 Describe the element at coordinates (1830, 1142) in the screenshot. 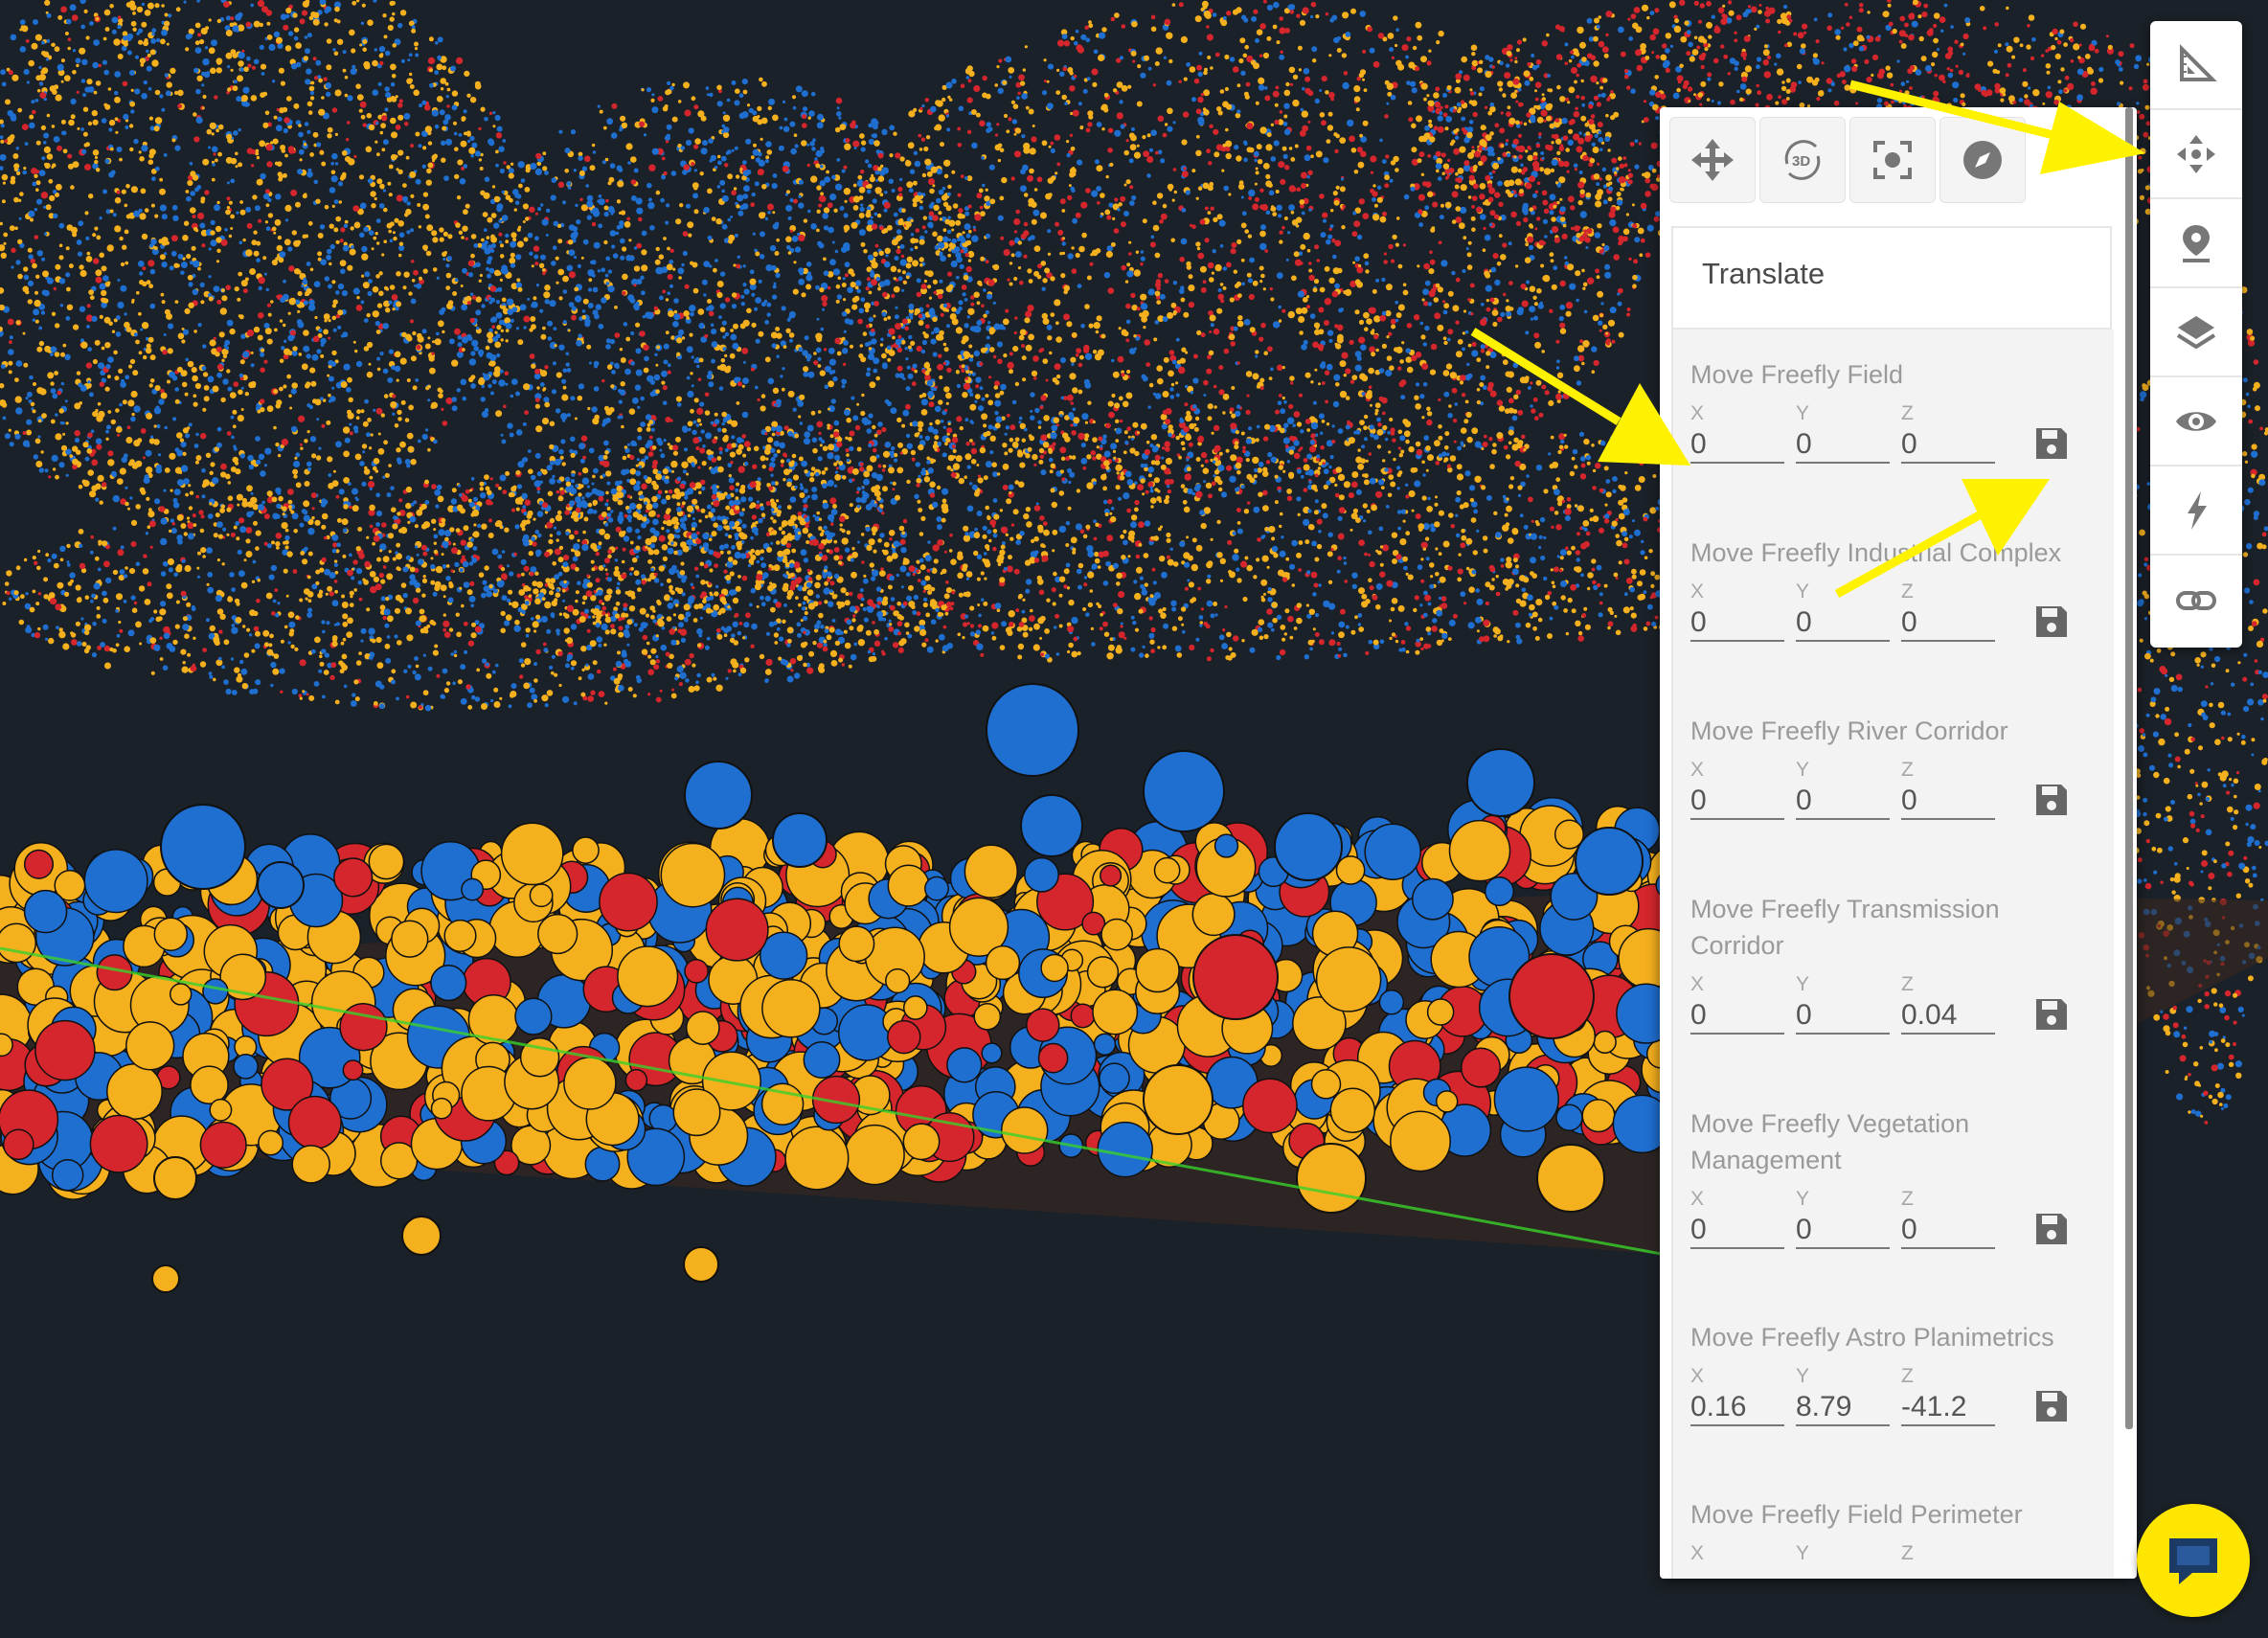

I see `section-title: Move Freefly Vegetation Management` at that location.